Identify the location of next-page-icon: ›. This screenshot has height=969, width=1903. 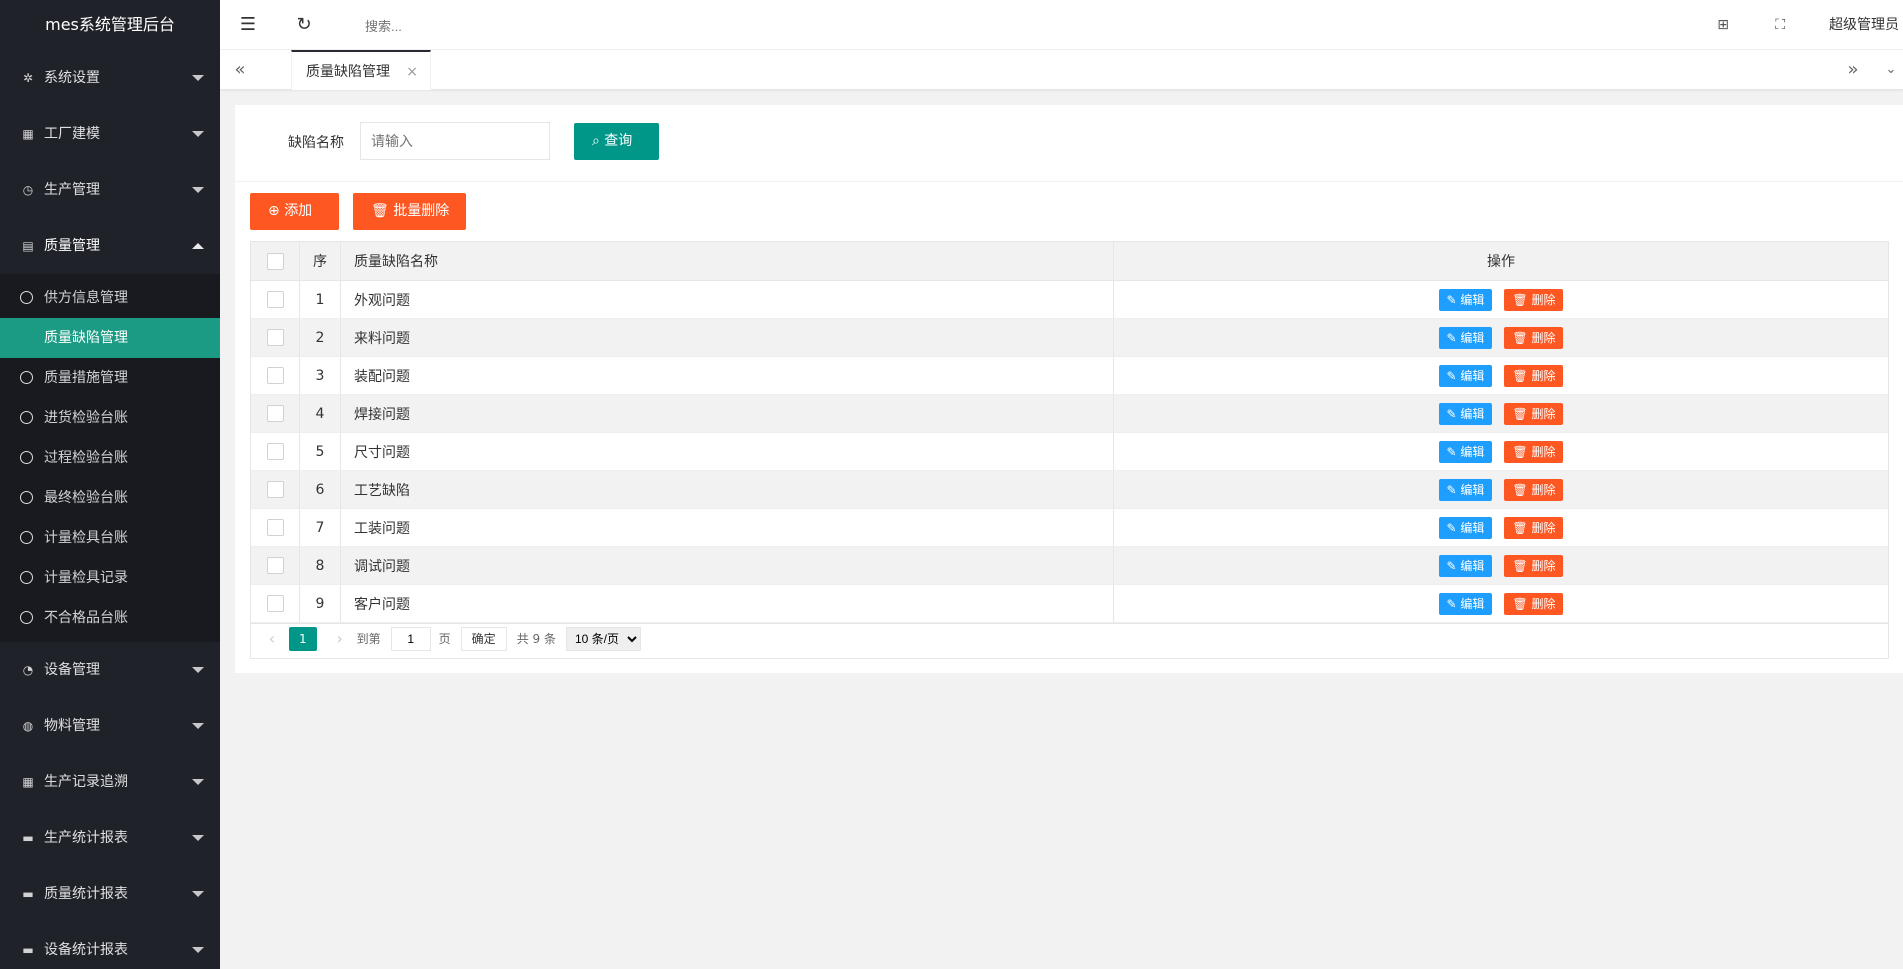
(340, 638).